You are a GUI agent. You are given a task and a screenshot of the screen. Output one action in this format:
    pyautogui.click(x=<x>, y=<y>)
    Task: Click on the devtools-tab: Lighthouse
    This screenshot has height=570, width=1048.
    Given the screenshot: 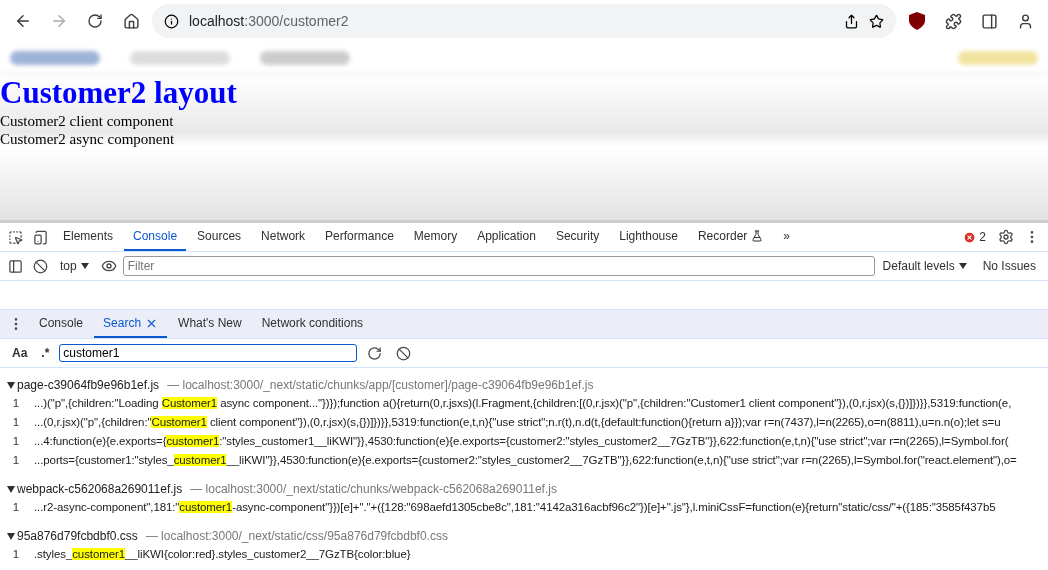 What is the action you would take?
    pyautogui.click(x=648, y=237)
    